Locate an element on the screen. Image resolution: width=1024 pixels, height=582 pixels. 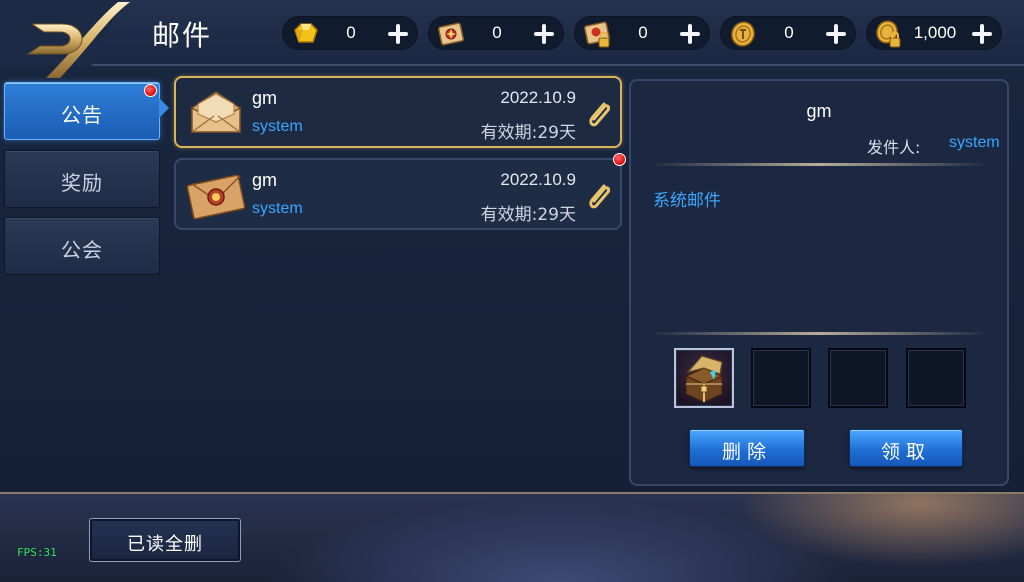
currency-locked-scroll: 0 is located at coordinates (642, 33).